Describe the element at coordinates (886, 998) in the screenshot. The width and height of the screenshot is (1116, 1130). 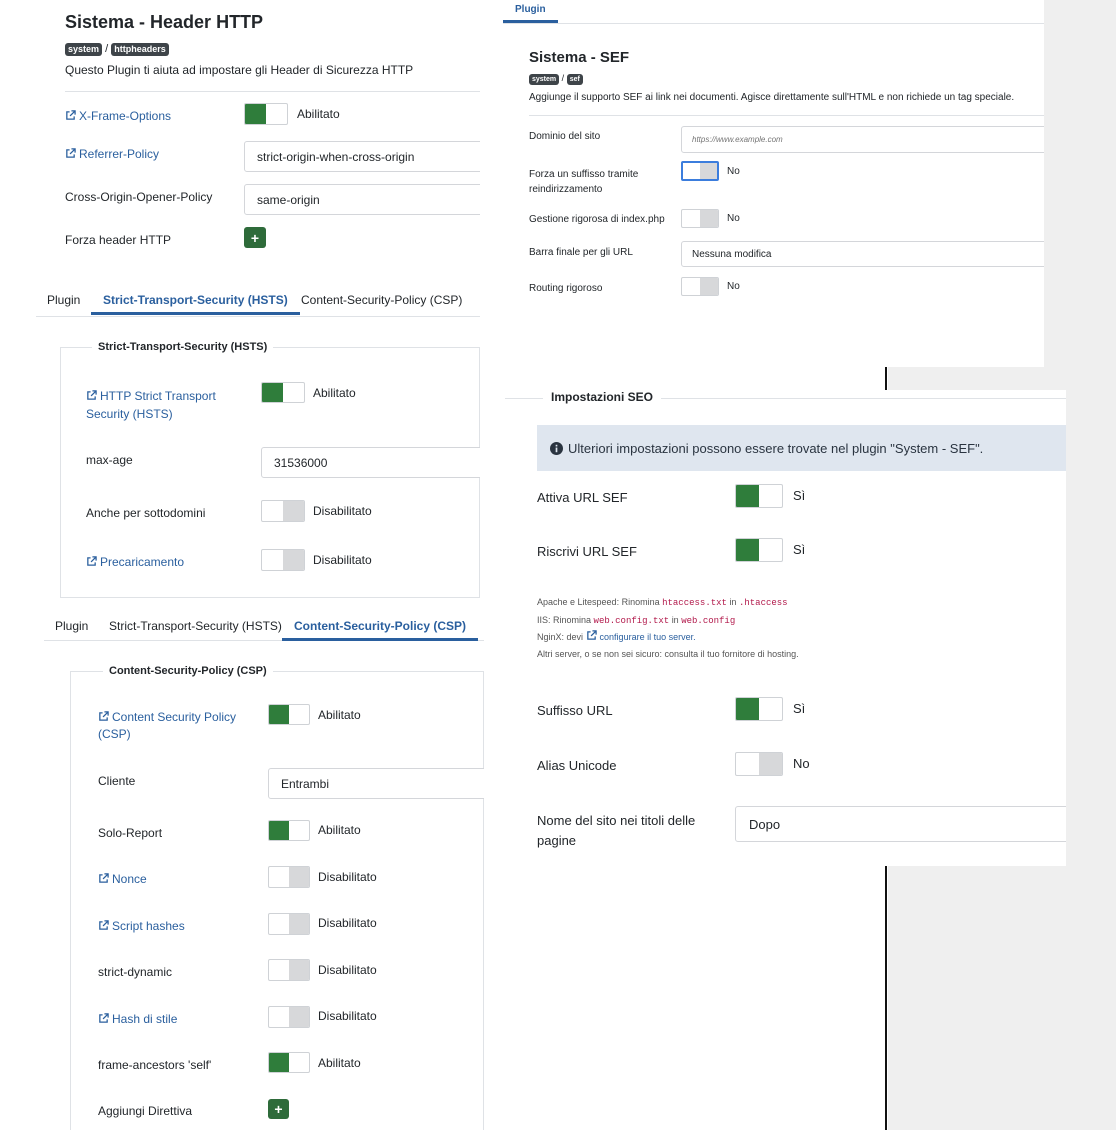
I see `divider-line` at that location.